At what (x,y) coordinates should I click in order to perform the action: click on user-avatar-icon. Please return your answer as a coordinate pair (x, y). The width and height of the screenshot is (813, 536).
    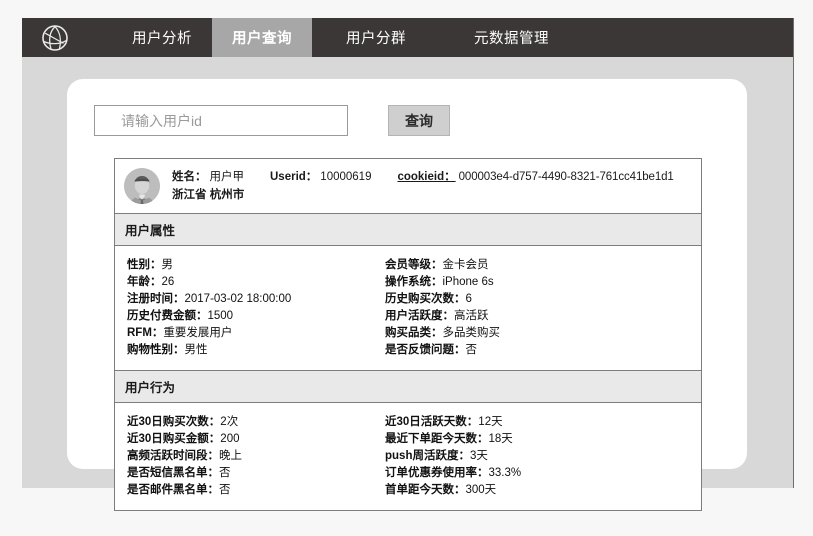
    Looking at the image, I should click on (142, 186).